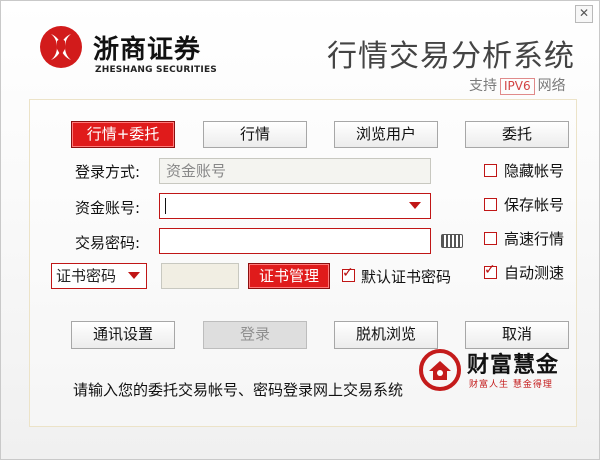 This screenshot has height=460, width=600. Describe the element at coordinates (165, 206) in the screenshot. I see `text-caret` at that location.